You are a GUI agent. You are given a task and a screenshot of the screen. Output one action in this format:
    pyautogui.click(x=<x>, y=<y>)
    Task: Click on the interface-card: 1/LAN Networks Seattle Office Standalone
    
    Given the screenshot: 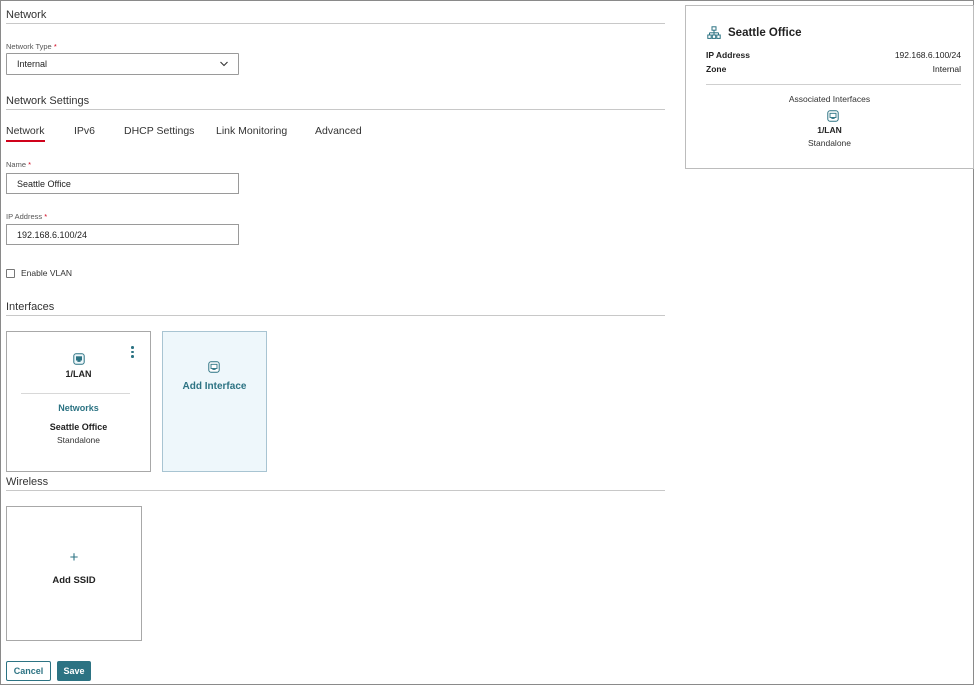 What is the action you would take?
    pyautogui.click(x=78, y=401)
    